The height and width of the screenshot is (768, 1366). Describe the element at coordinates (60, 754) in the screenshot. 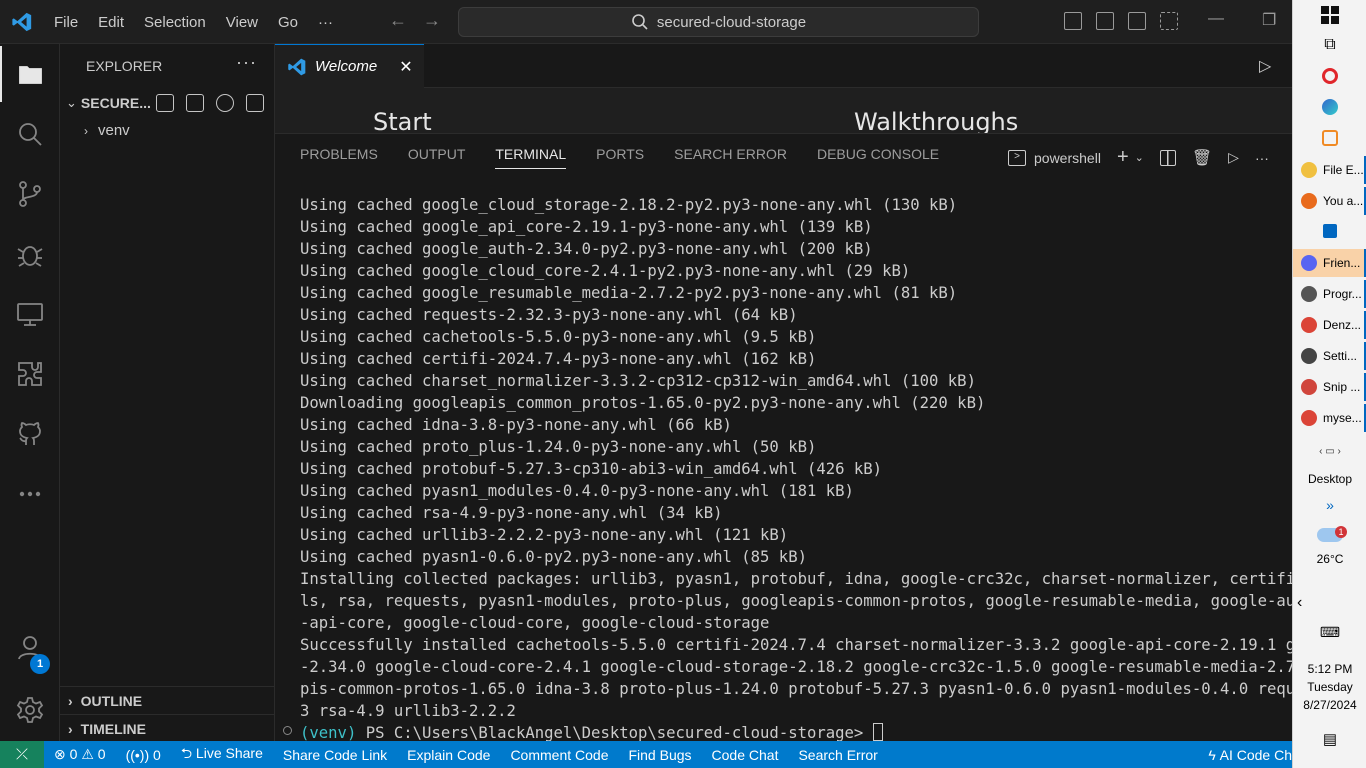

I see `error-icon: ⊗` at that location.